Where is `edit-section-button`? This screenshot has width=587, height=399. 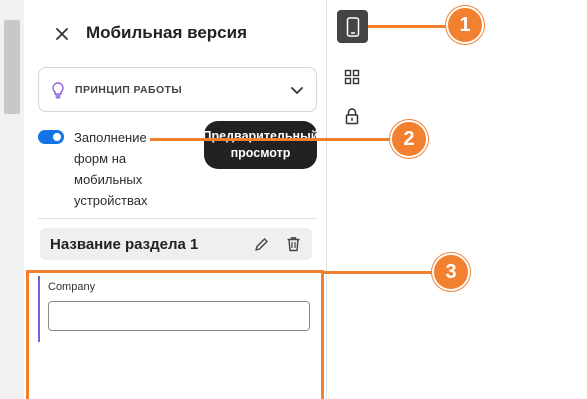 edit-section-button is located at coordinates (261, 244).